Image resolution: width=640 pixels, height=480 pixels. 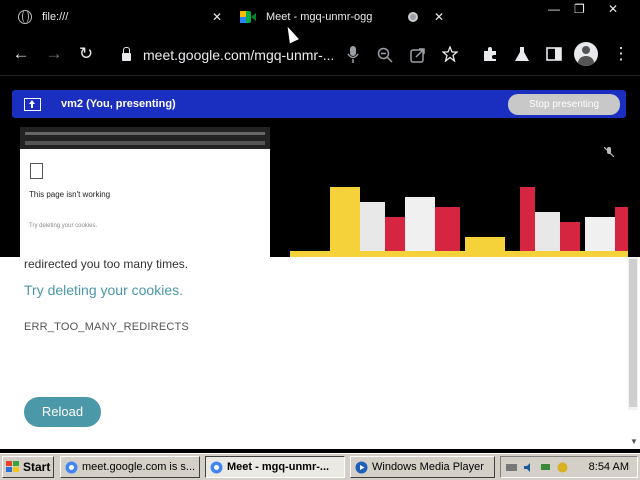 I want to click on taskbar-item-media-player: Windows Media Player, so click(x=422, y=467).